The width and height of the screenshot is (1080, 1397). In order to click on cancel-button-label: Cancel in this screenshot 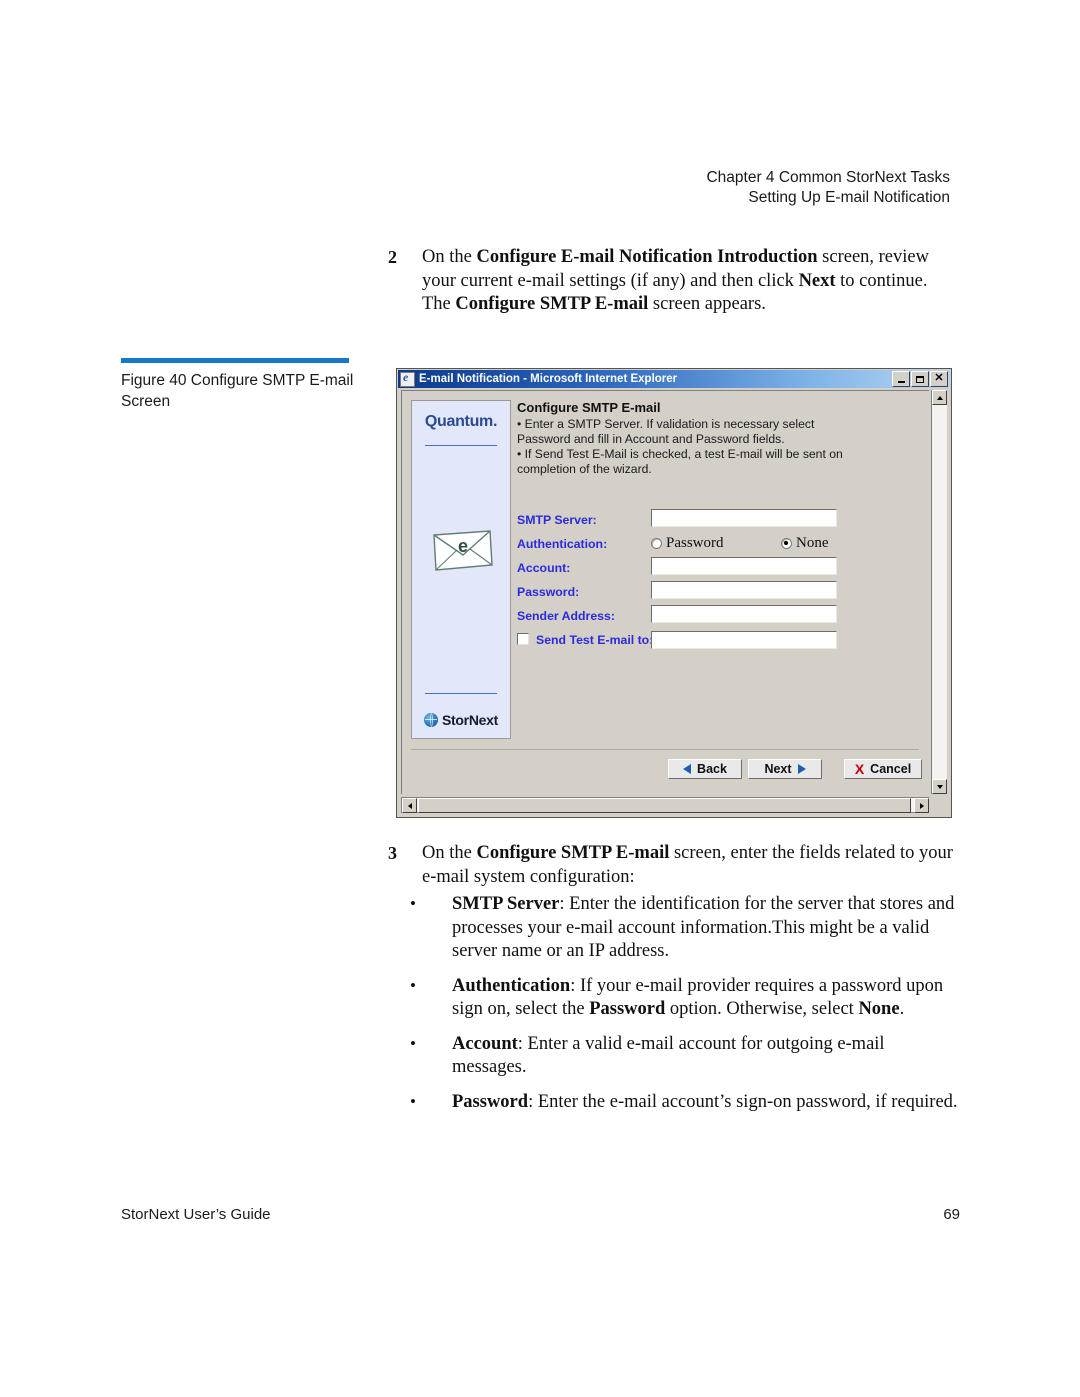, I will do `click(891, 769)`.